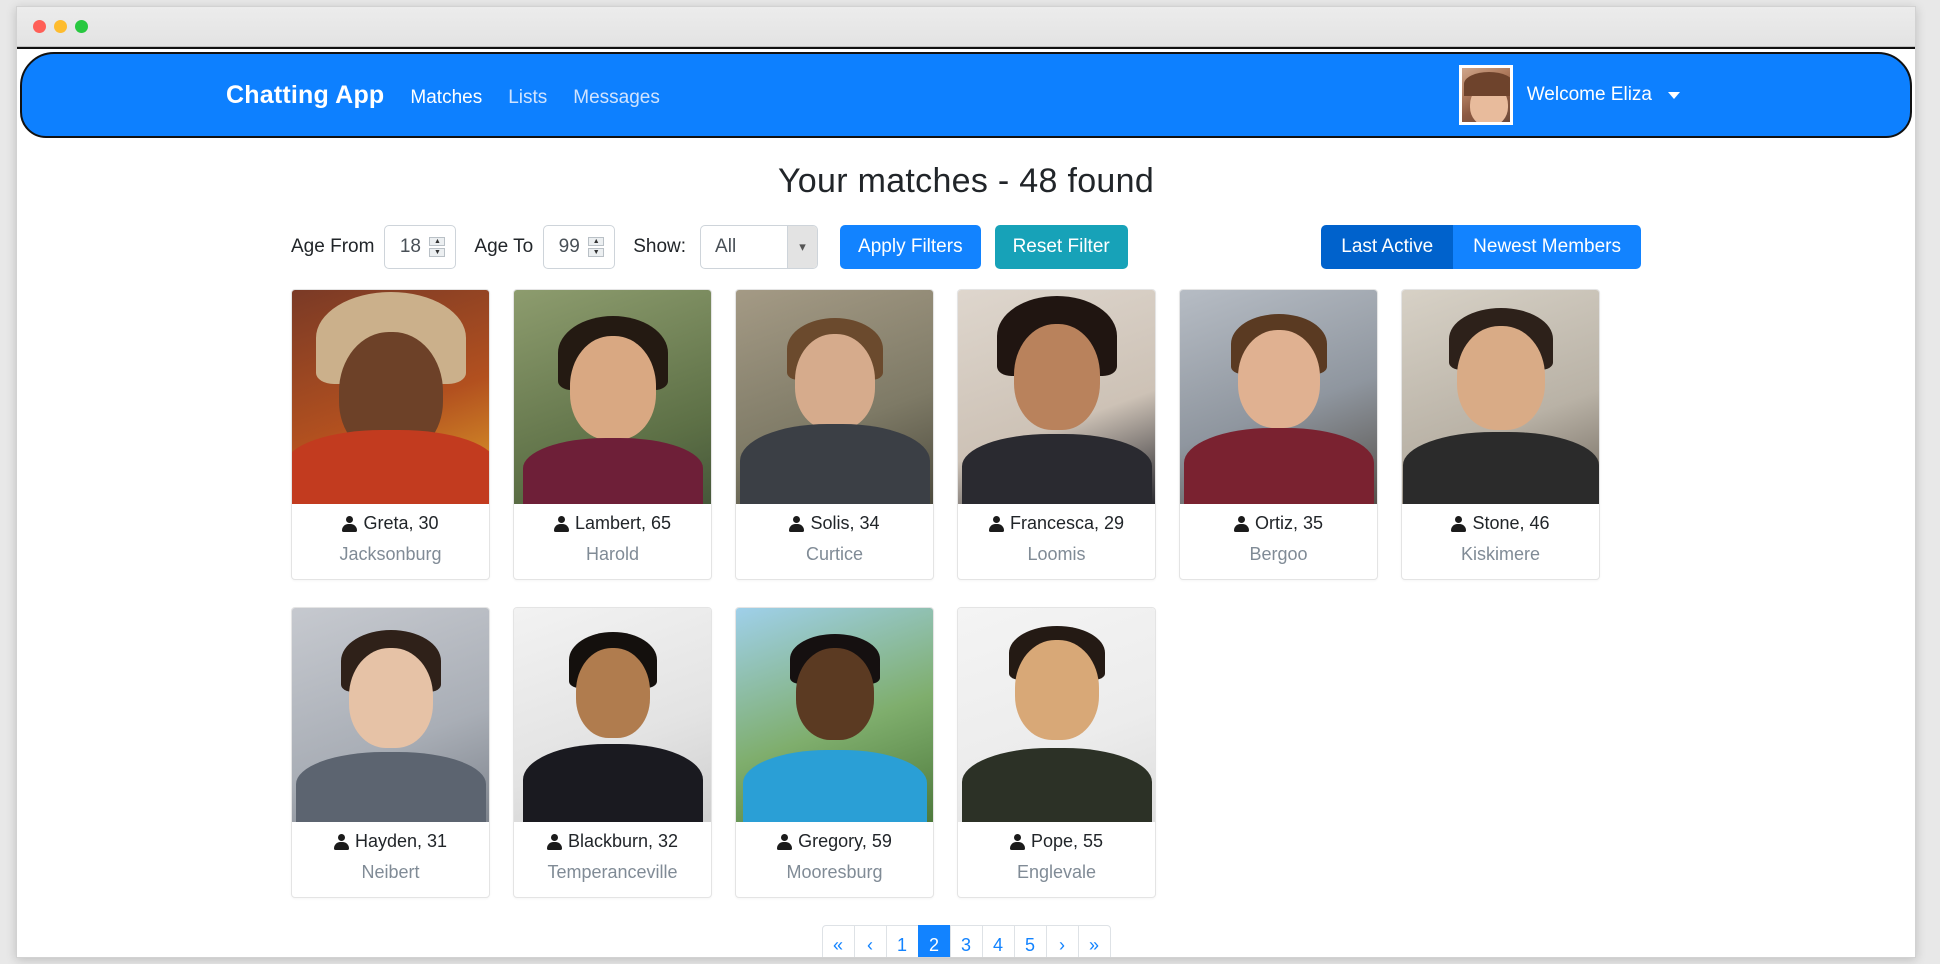 Image resolution: width=1940 pixels, height=964 pixels. Describe the element at coordinates (726, 246) in the screenshot. I see `show-select-value: All` at that location.